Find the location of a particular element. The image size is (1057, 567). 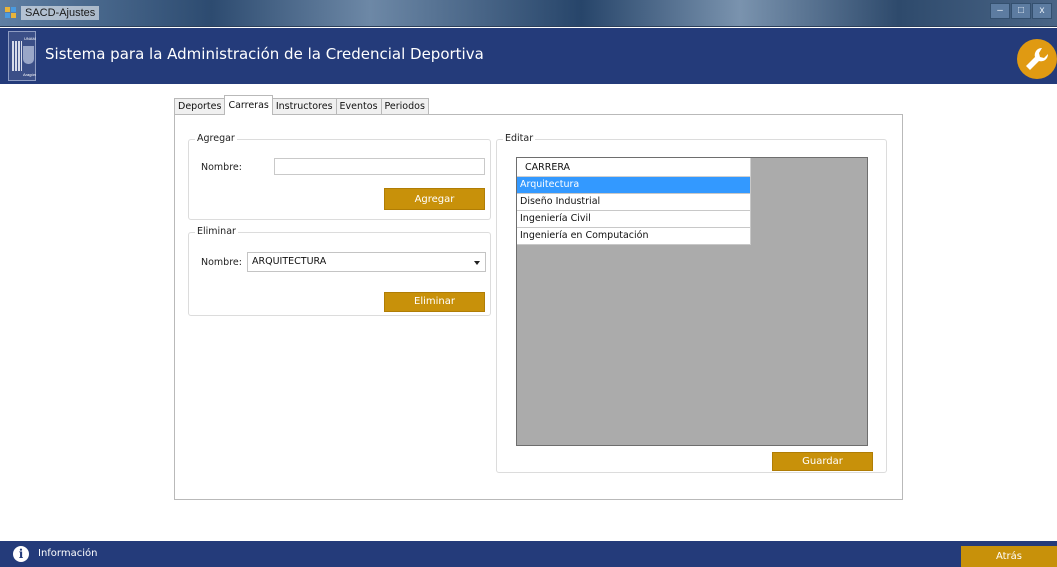

settings-button is located at coordinates (1037, 59).